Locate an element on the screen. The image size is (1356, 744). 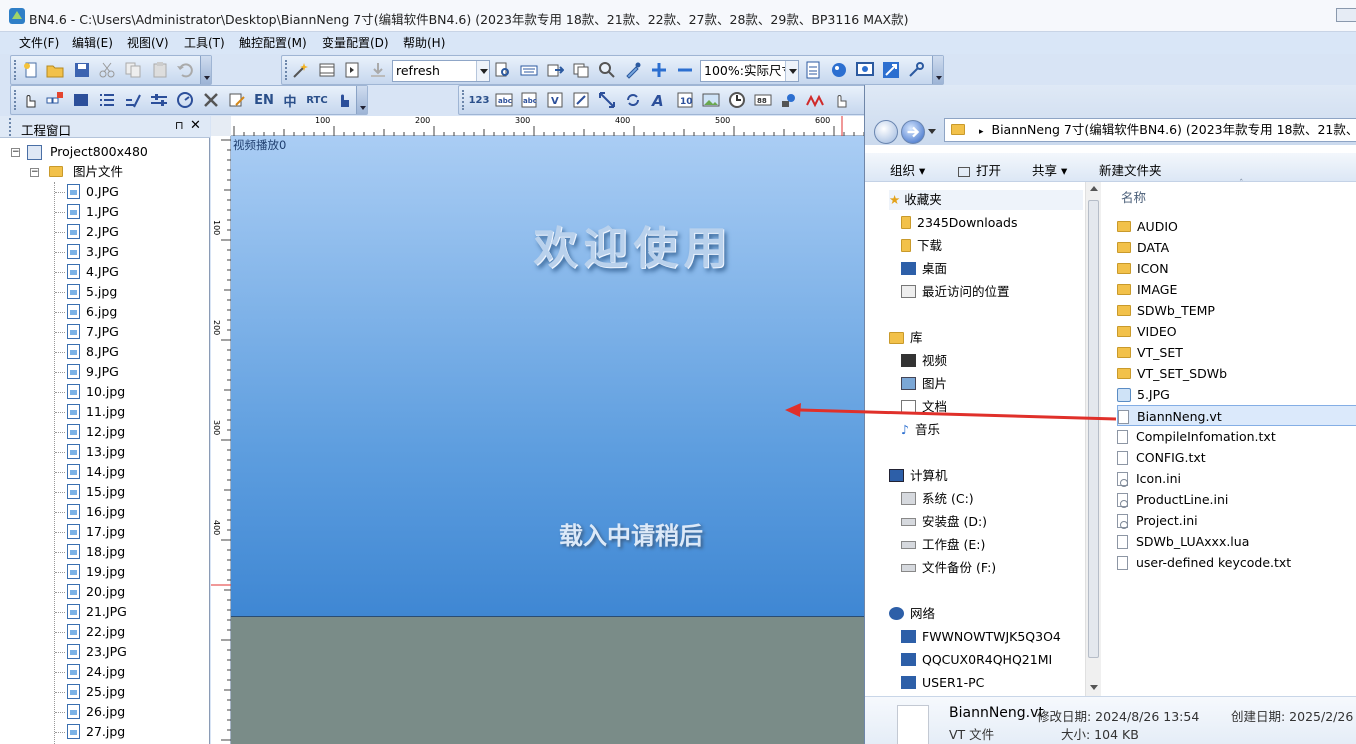
tree-file-item: 25.jpg is located at coordinates (90, 692).